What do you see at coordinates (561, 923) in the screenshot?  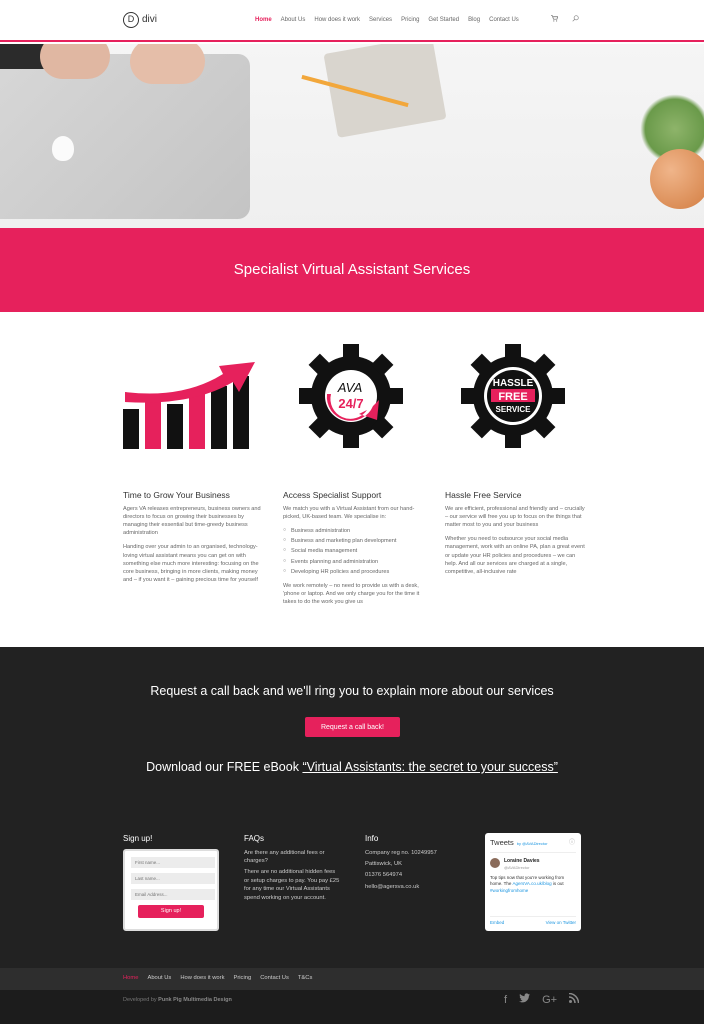 I see `view-on-twitter-link: View on Twitter` at bounding box center [561, 923].